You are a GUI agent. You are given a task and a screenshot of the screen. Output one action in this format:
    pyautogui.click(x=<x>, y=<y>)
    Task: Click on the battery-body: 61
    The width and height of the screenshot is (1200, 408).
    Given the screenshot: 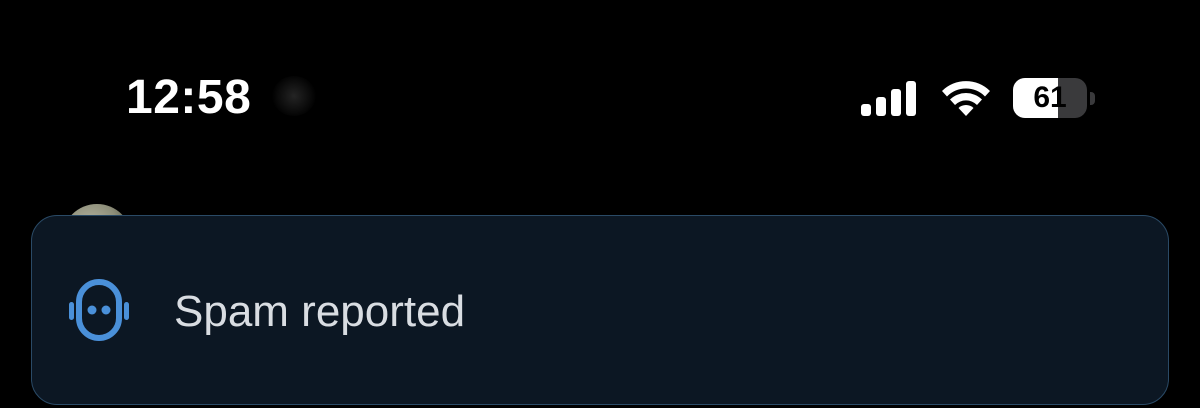 What is the action you would take?
    pyautogui.click(x=1050, y=98)
    